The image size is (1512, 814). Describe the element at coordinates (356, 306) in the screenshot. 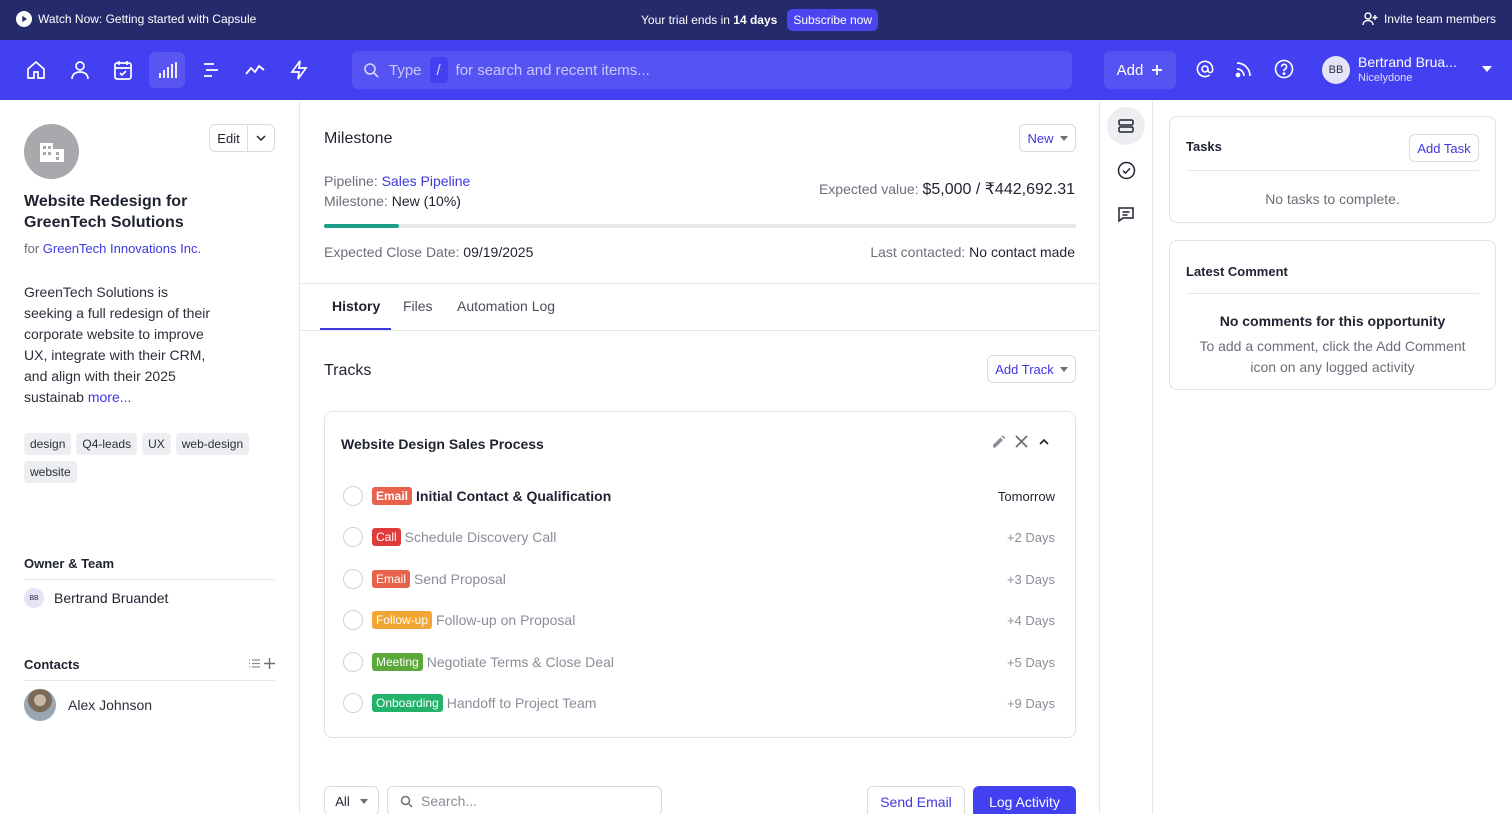

I see `tab-history: History` at that location.